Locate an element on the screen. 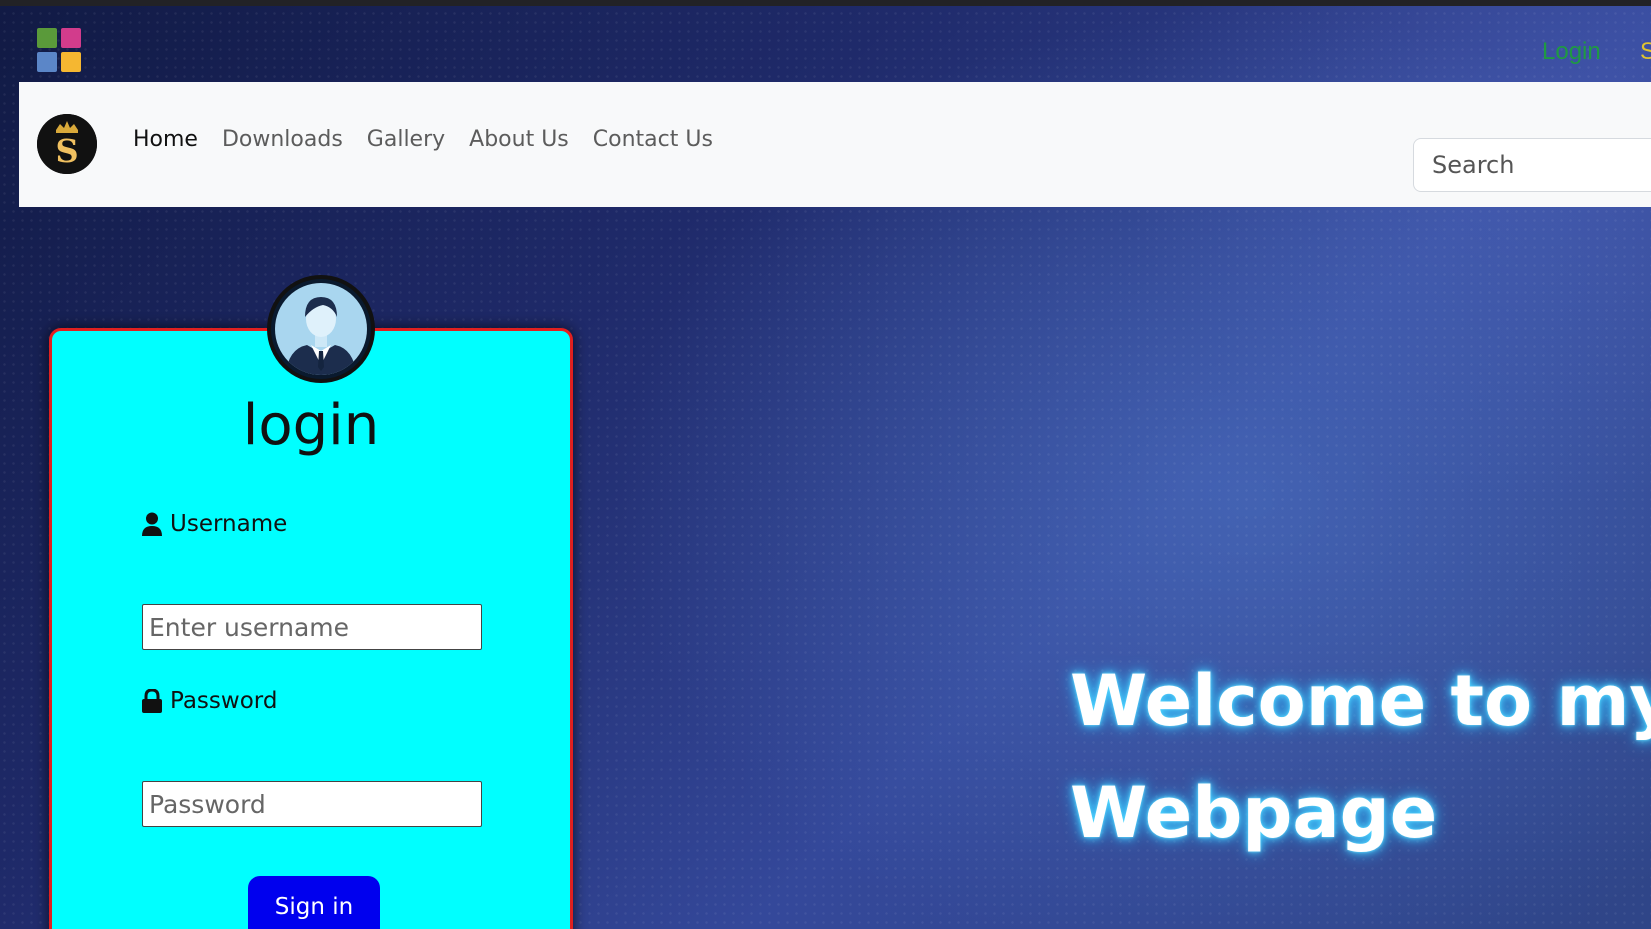 This screenshot has width=1651, height=929. password-input is located at coordinates (312, 804).